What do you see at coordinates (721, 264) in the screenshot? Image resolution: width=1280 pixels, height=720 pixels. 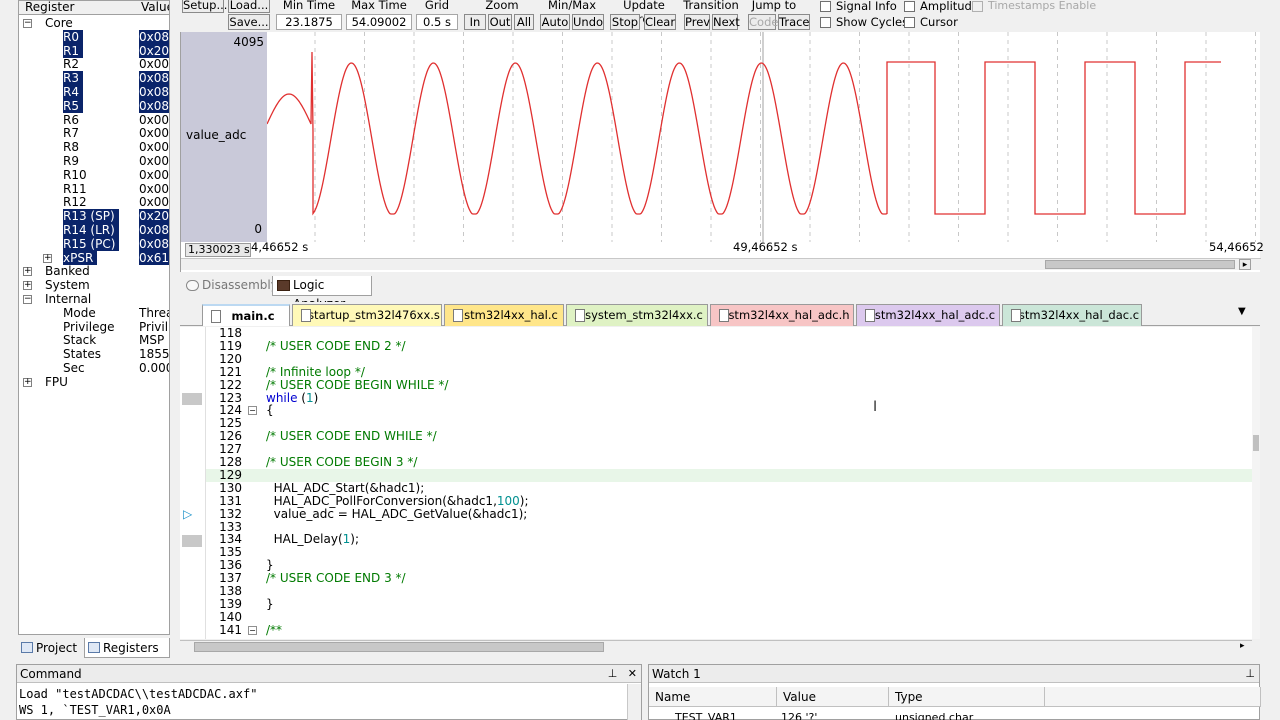 I see `plot-horizontal-scrollbar: ▸` at bounding box center [721, 264].